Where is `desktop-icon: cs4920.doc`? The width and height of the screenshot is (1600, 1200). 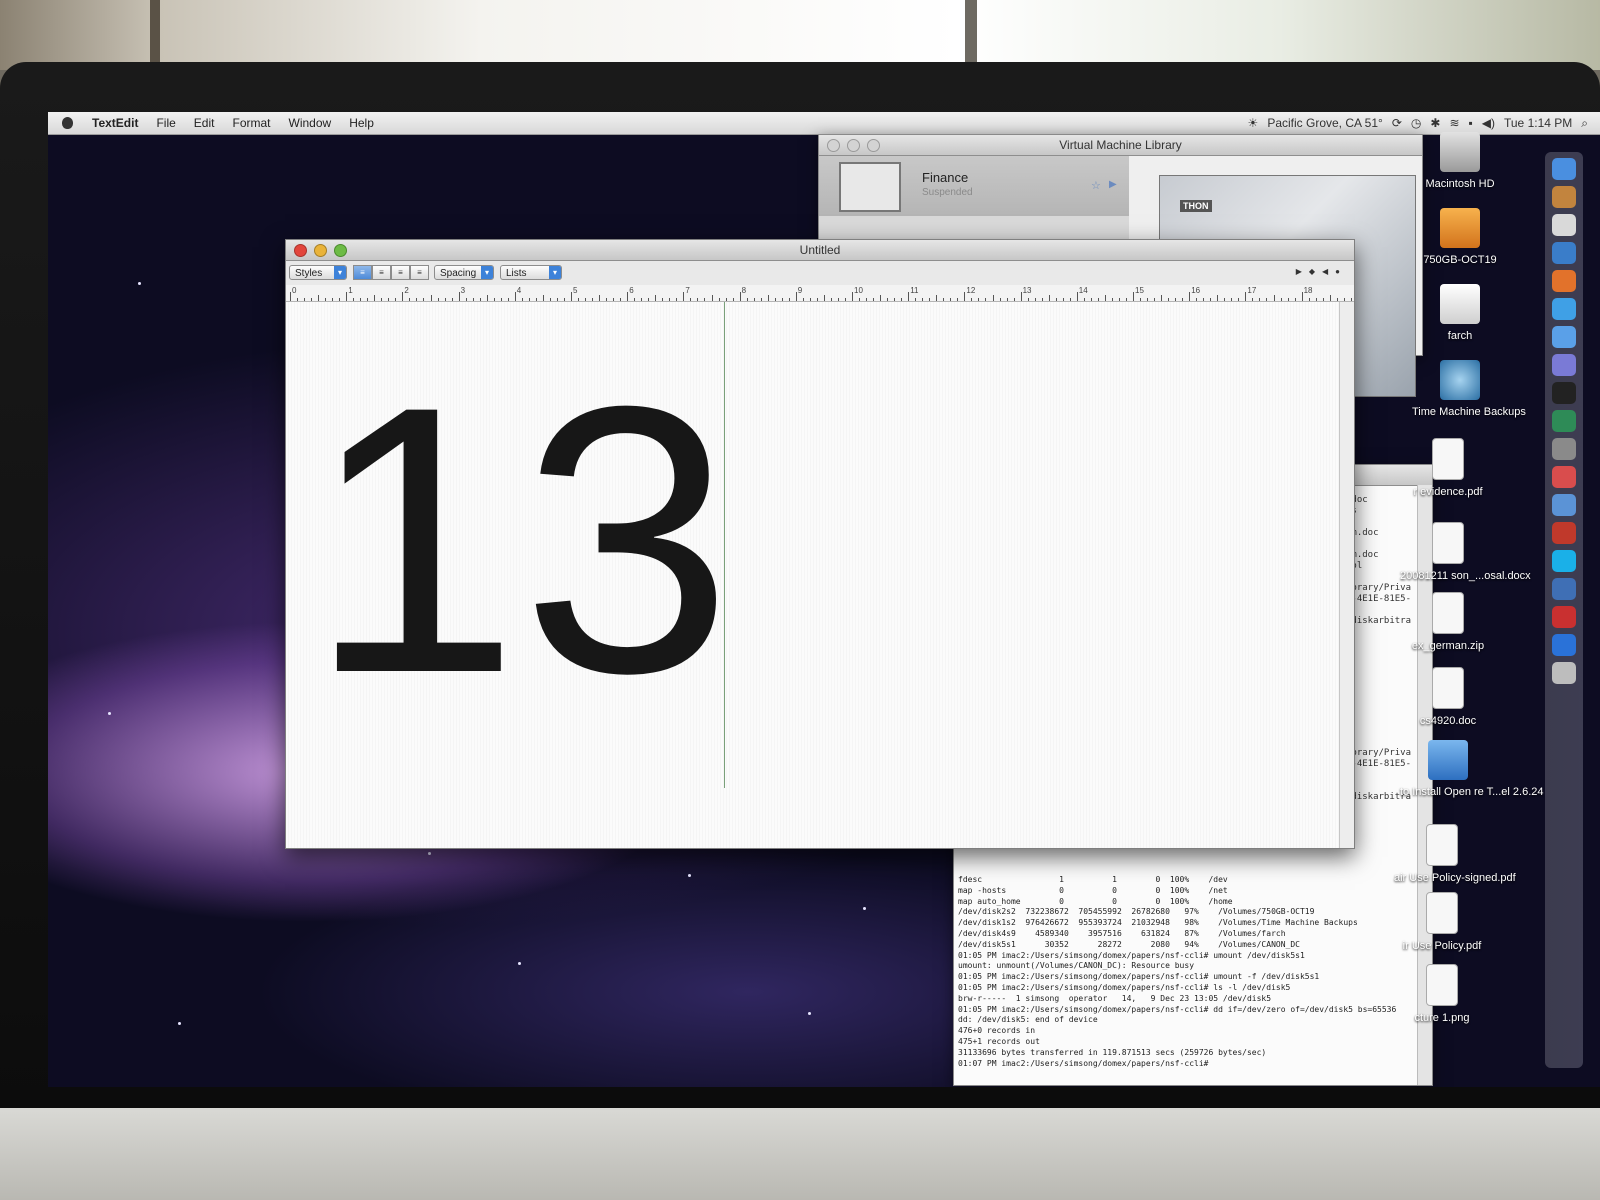
desktop-icon: cs4920.doc is located at coordinates (1448, 697).